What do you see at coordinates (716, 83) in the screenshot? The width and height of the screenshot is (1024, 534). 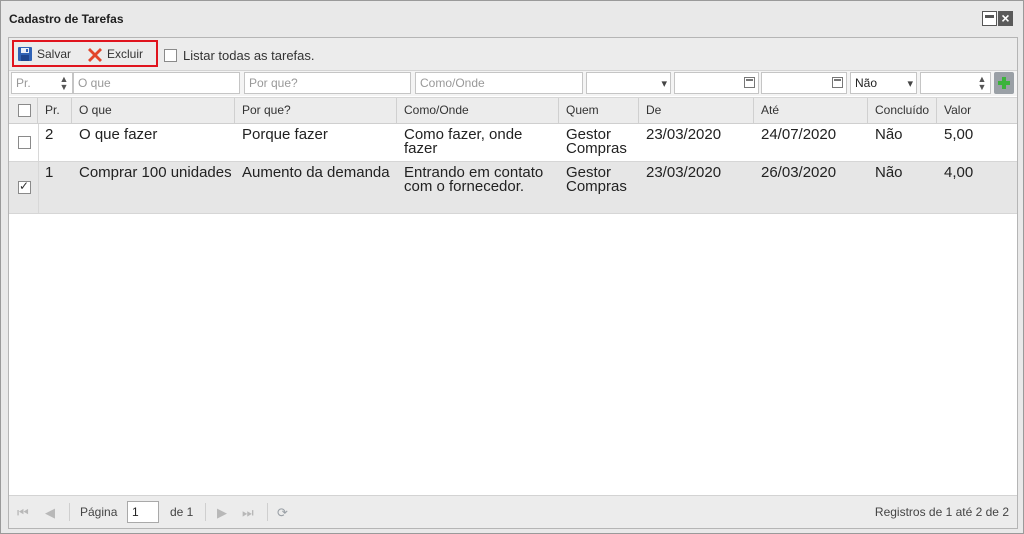 I see `filter-de-date` at bounding box center [716, 83].